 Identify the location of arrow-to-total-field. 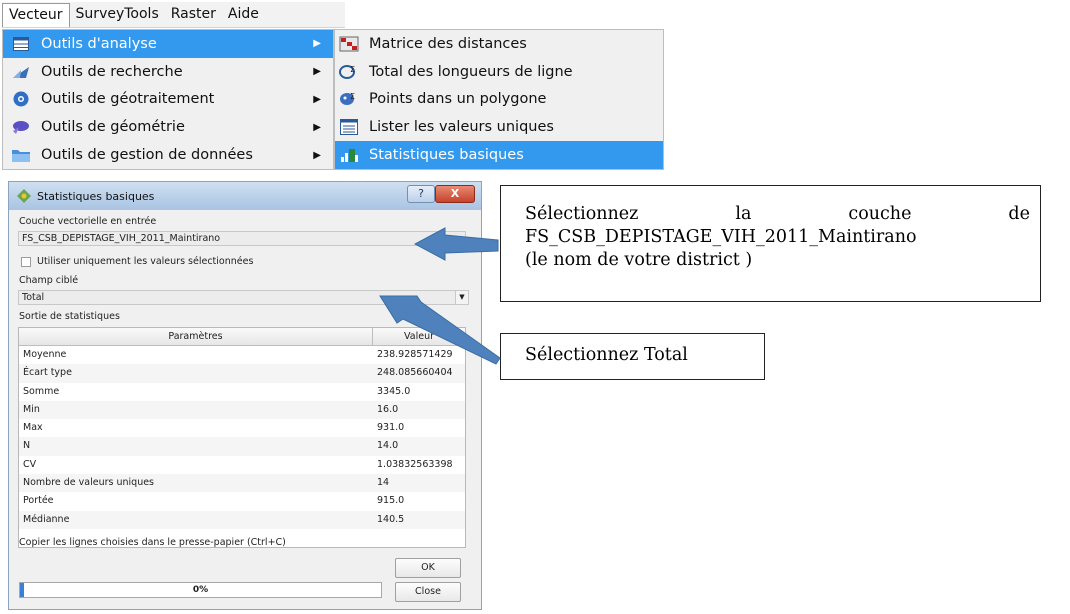
(440, 330).